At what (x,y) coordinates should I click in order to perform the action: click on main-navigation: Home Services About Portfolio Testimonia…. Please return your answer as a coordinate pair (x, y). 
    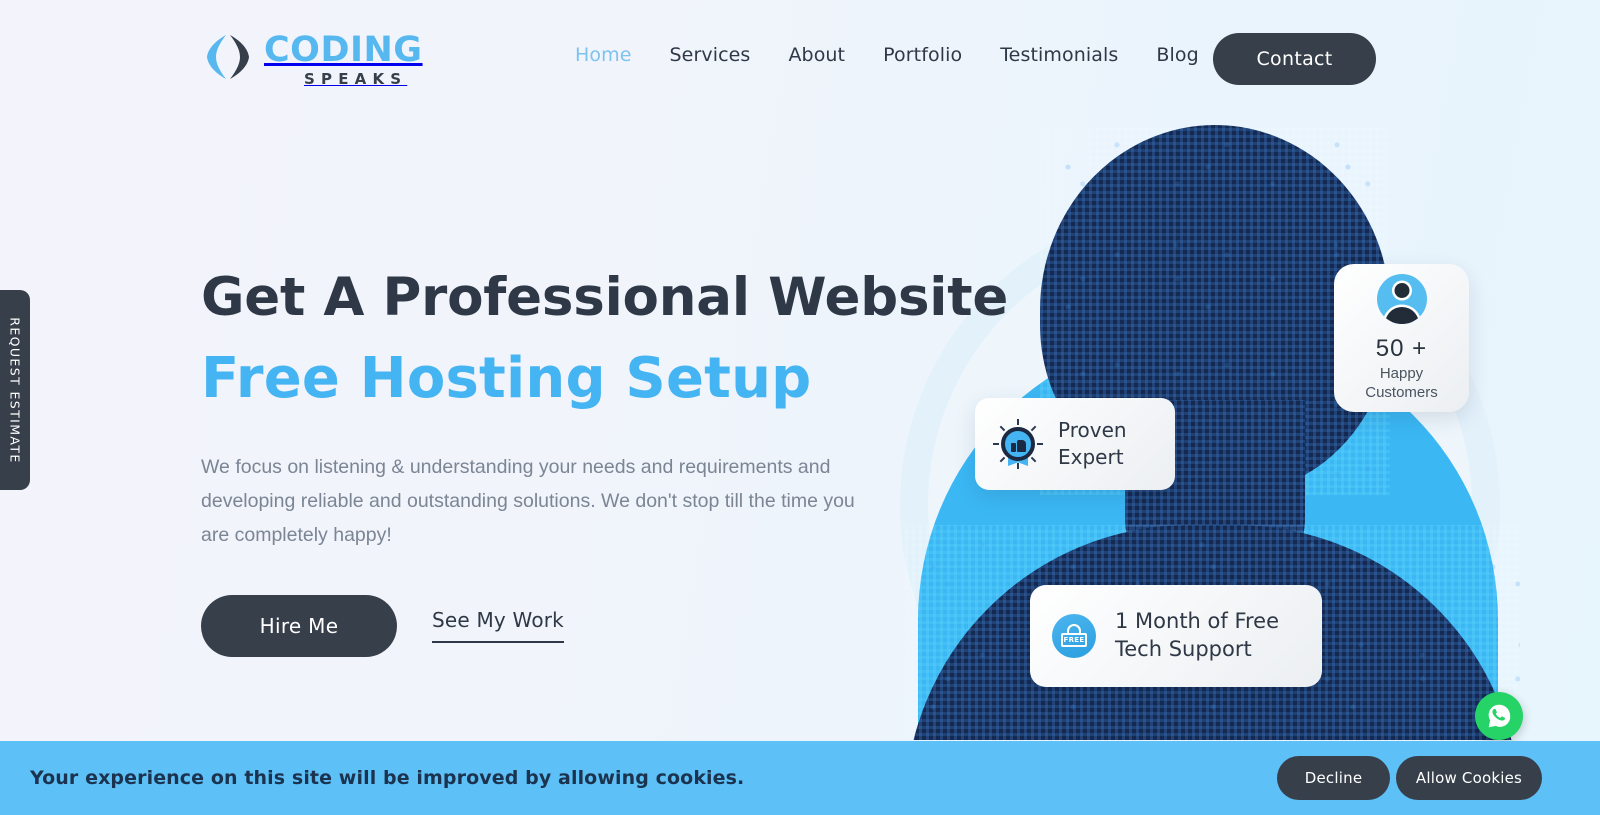
    Looking at the image, I should click on (887, 55).